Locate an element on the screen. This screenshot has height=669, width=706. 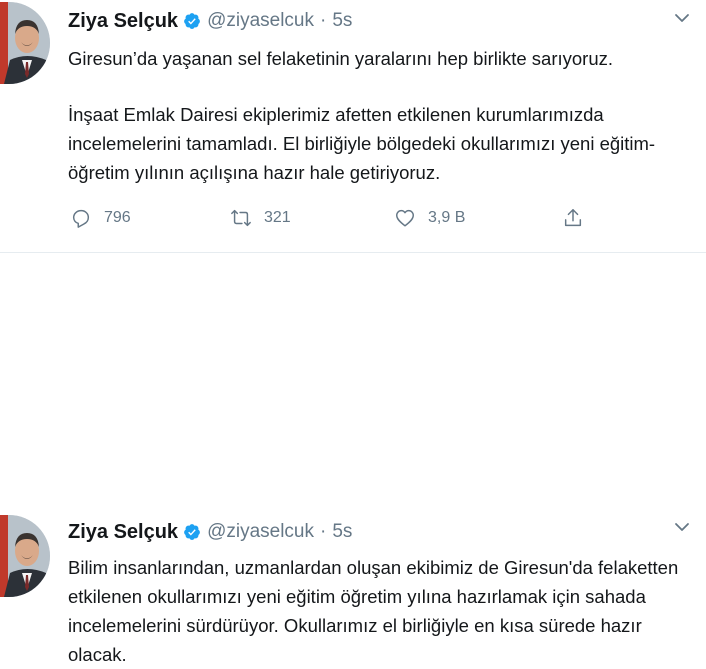
heart-icon is located at coordinates (405, 218).